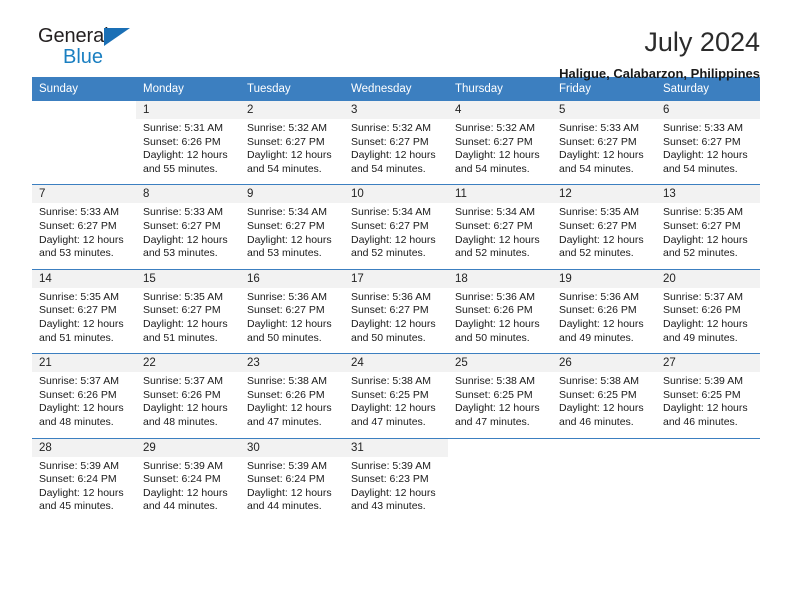 Image resolution: width=792 pixels, height=612 pixels. What do you see at coordinates (188, 89) in the screenshot?
I see `weekday-header-monday: Monday` at bounding box center [188, 89].